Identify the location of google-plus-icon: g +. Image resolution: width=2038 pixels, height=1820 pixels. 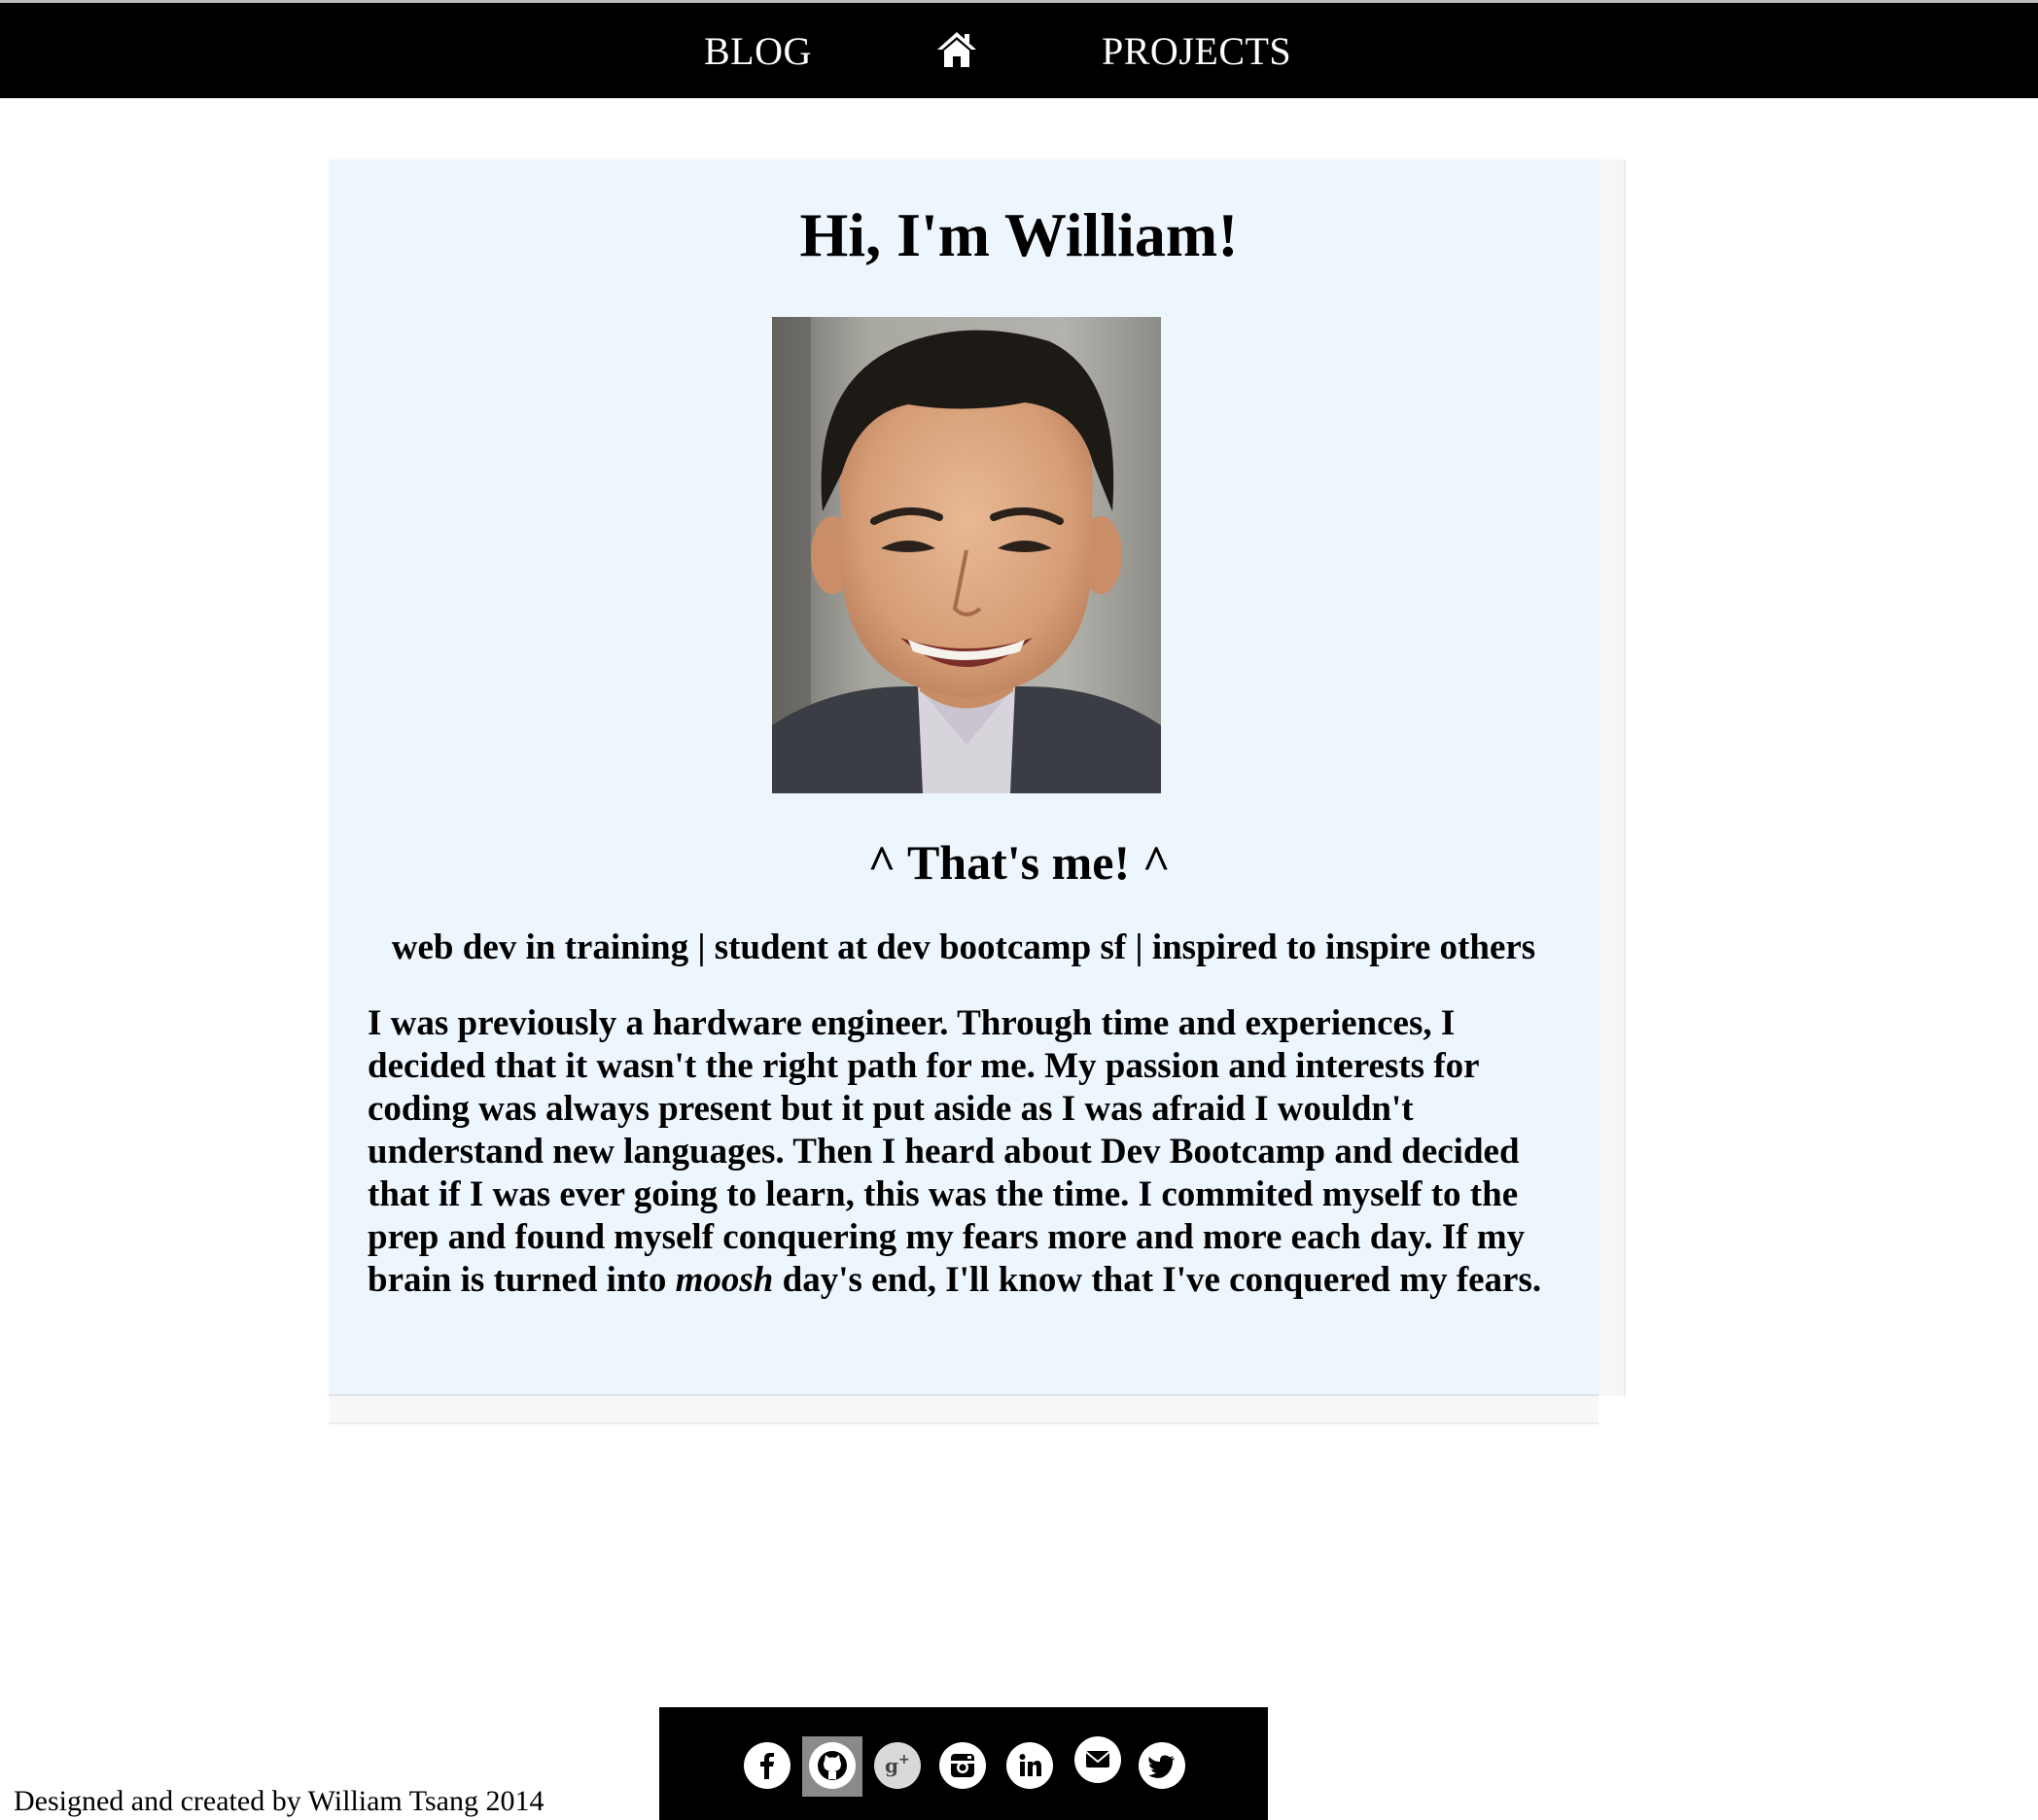
(897, 1765).